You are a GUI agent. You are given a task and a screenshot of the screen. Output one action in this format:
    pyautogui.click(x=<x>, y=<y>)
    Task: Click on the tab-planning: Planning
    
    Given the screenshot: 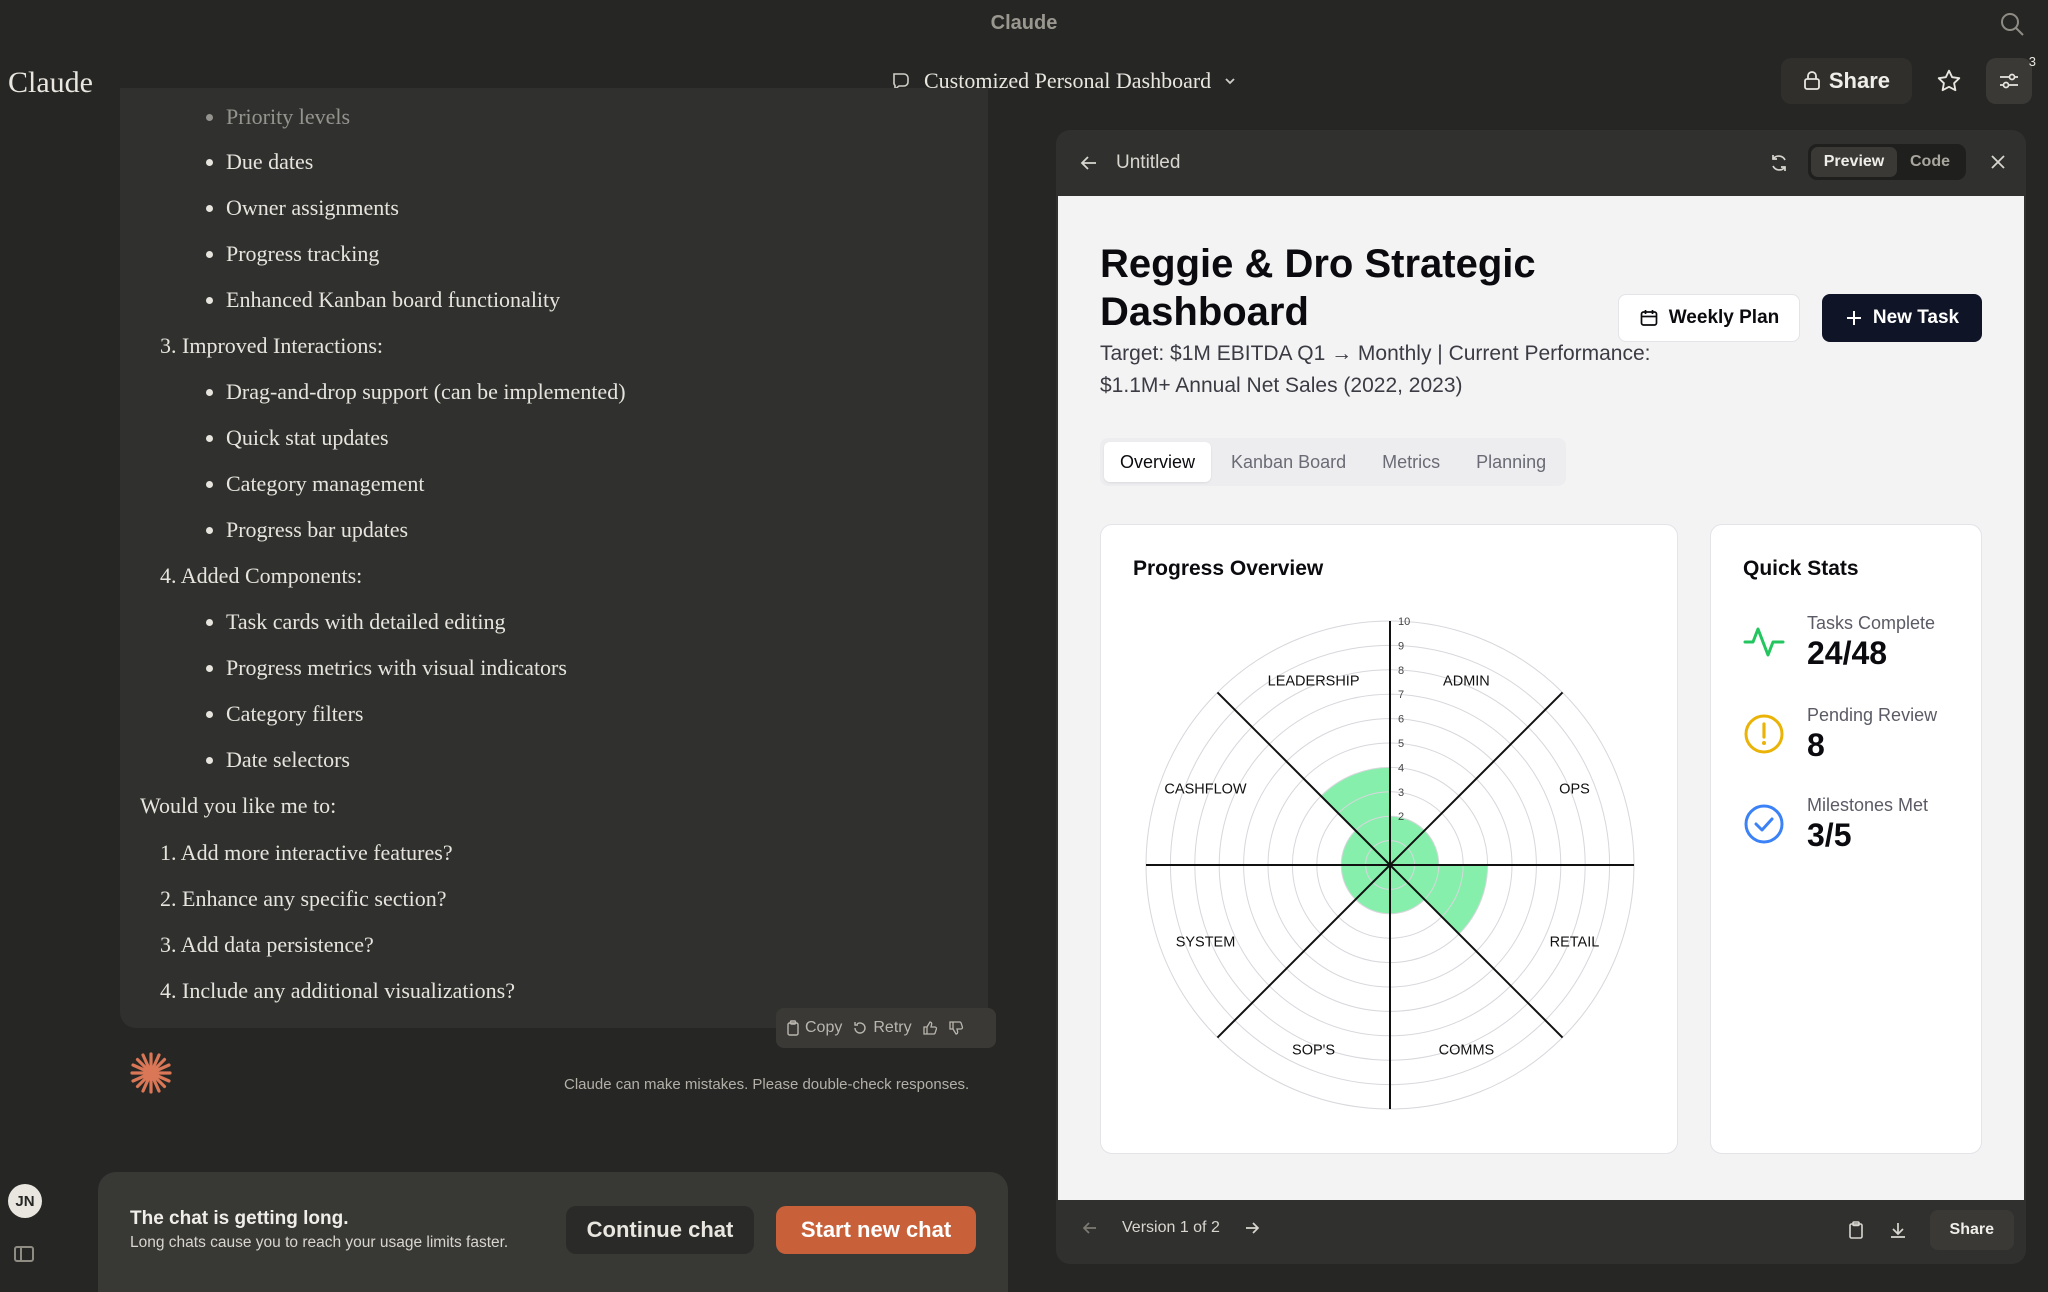 What is the action you would take?
    pyautogui.click(x=1511, y=462)
    